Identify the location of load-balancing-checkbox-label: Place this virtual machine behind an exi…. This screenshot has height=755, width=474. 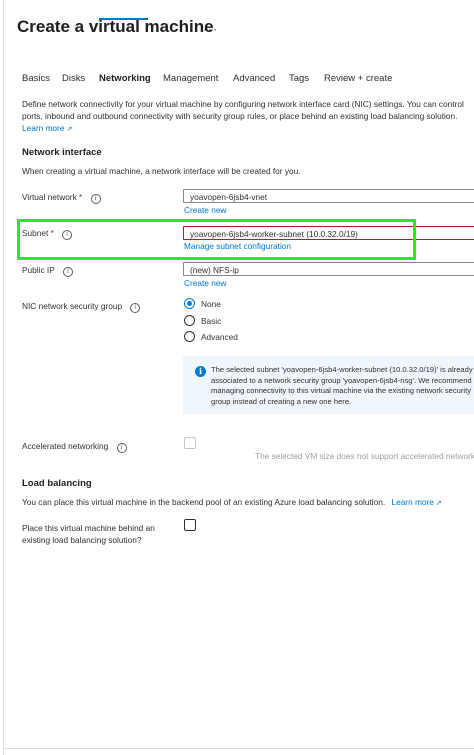
(88, 534).